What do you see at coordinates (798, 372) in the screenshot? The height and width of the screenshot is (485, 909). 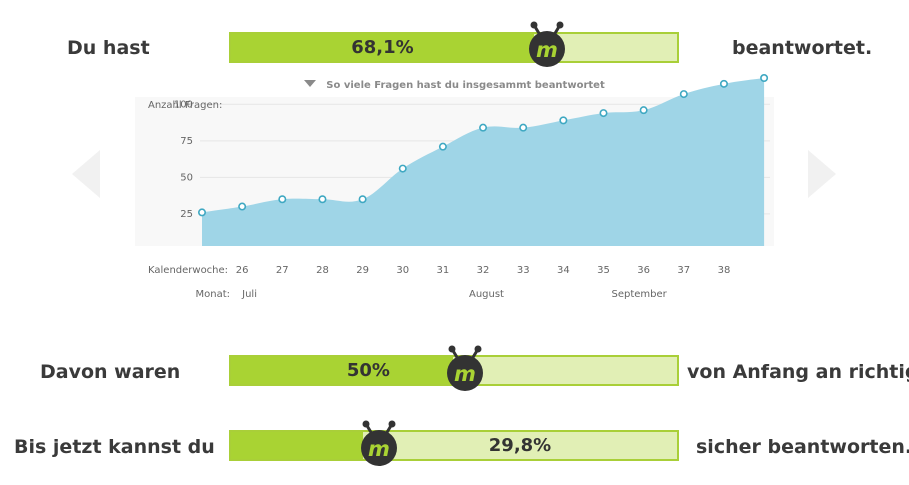 I see `row2-right-text: von Anfang an richtig.` at bounding box center [798, 372].